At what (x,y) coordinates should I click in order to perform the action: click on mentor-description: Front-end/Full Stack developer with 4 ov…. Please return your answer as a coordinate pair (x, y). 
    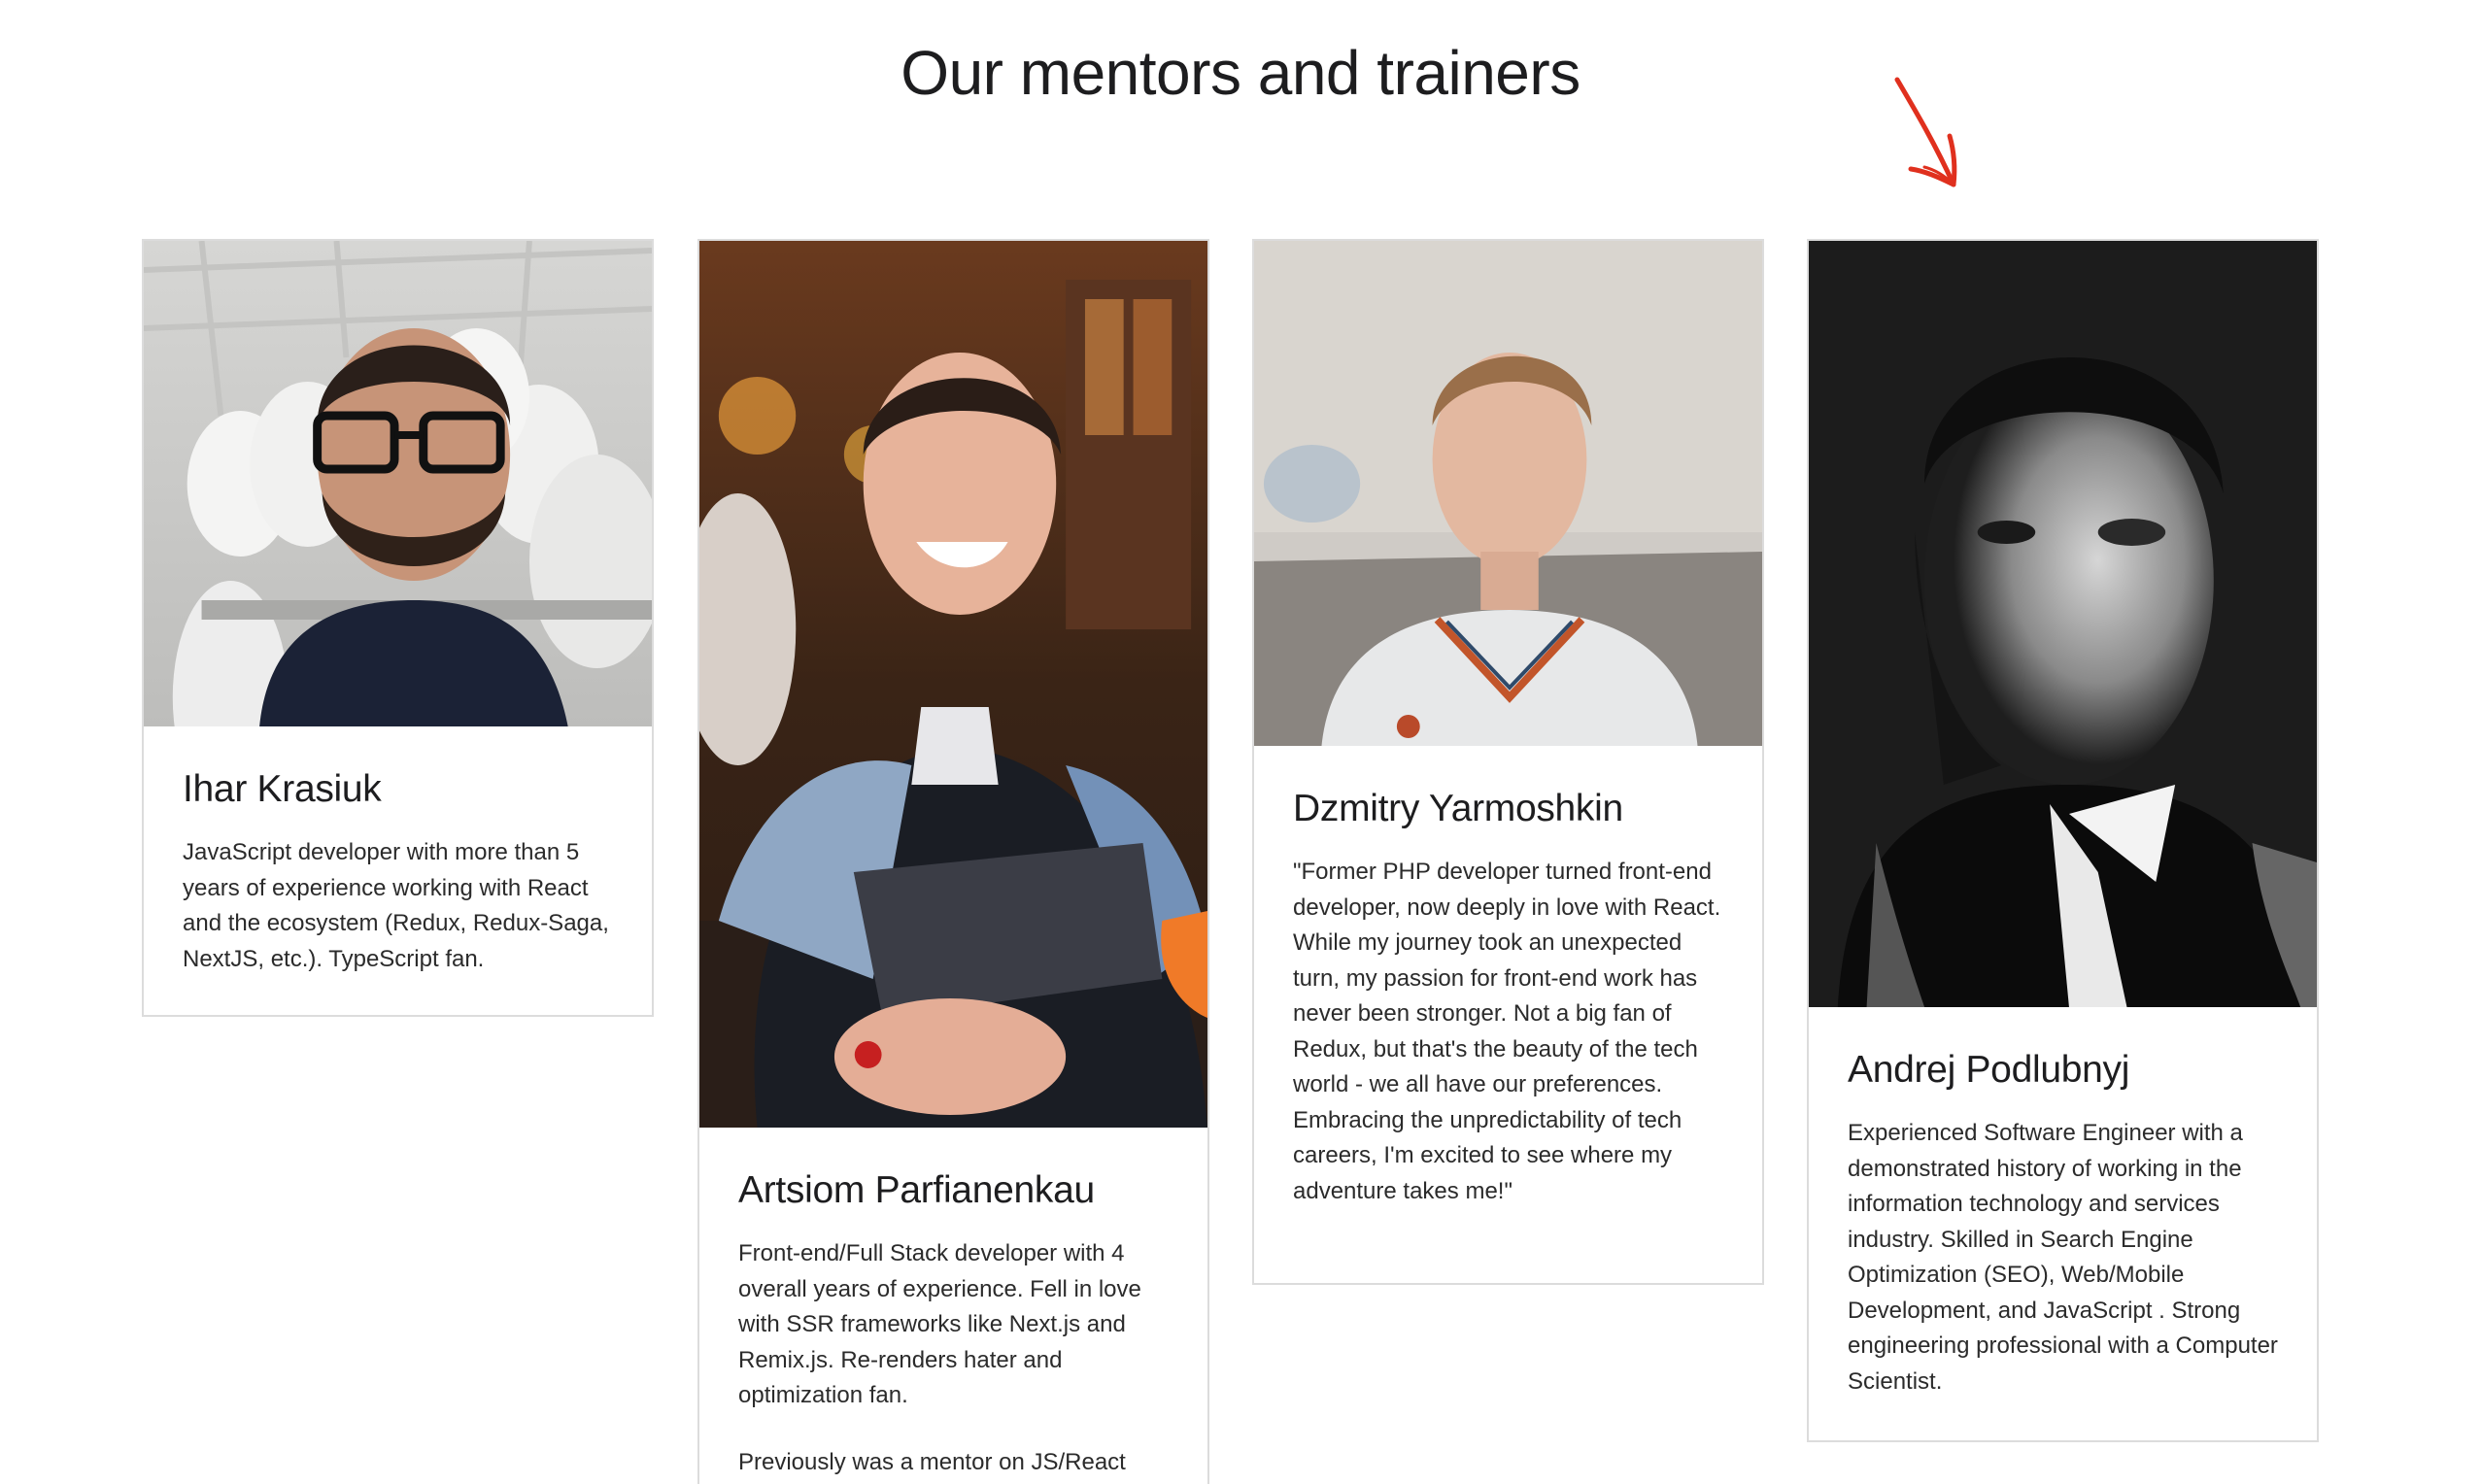
    Looking at the image, I should click on (940, 1324).